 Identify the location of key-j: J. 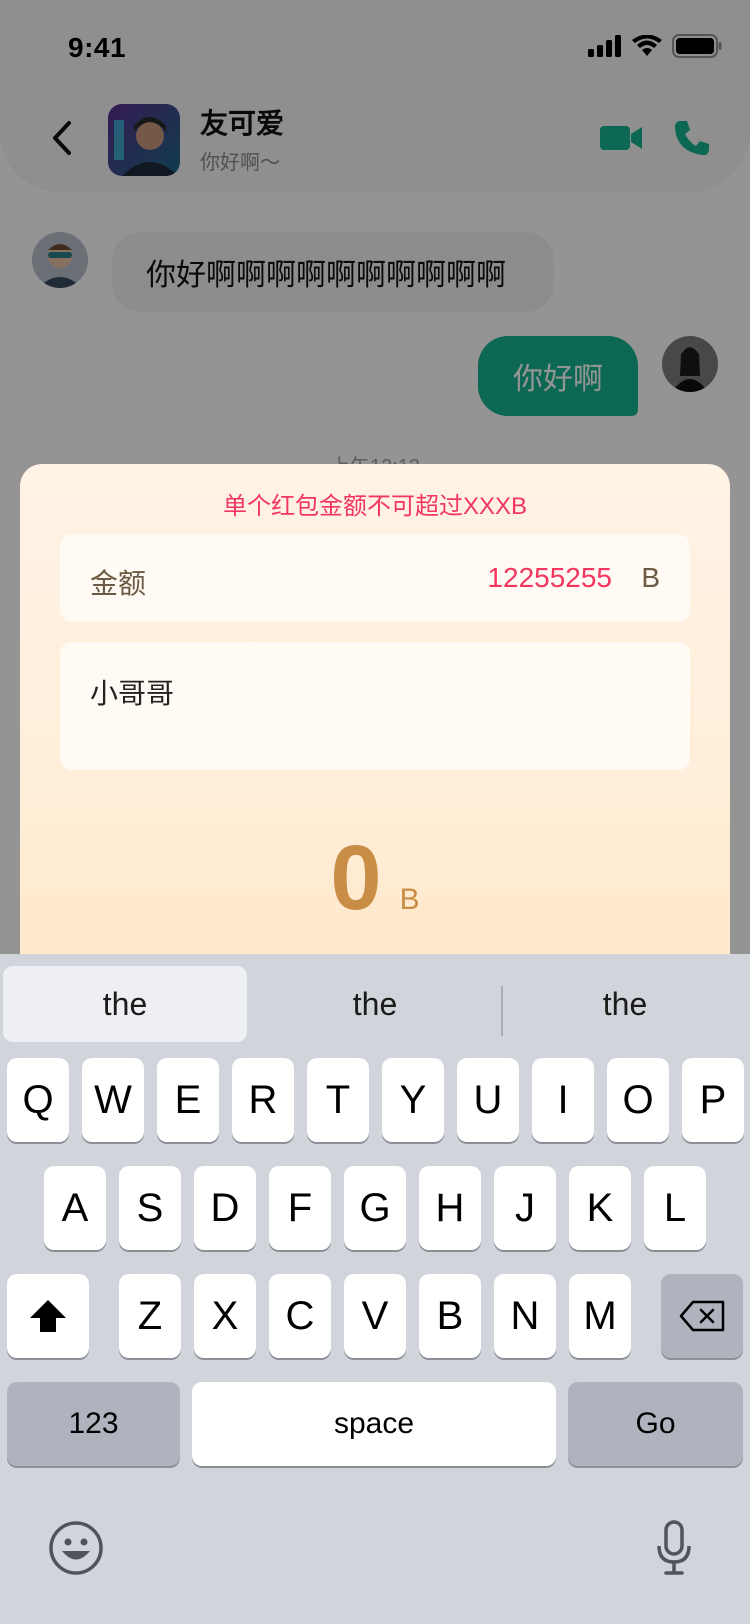
(525, 1208).